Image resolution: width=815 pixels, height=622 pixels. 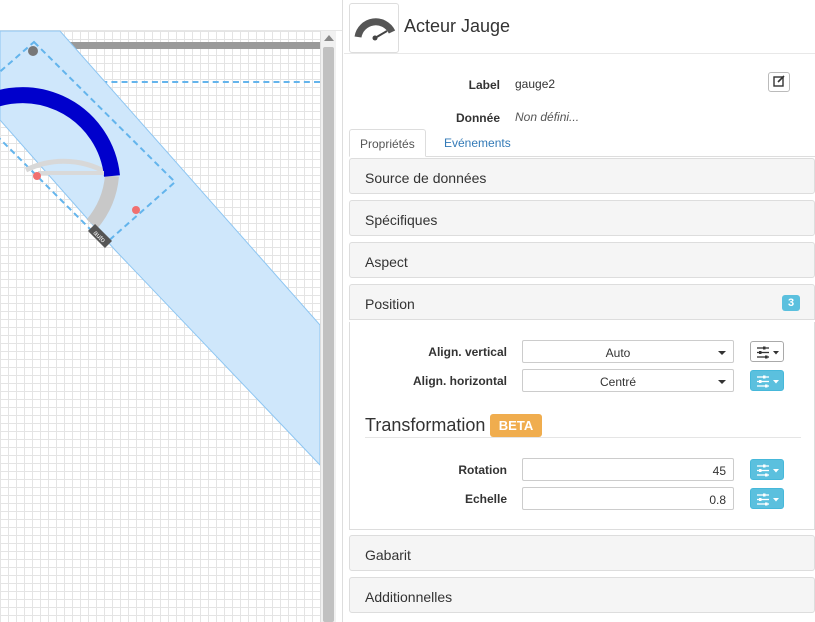 What do you see at coordinates (457, 26) in the screenshot?
I see `actor-title: Acteur Jauge` at bounding box center [457, 26].